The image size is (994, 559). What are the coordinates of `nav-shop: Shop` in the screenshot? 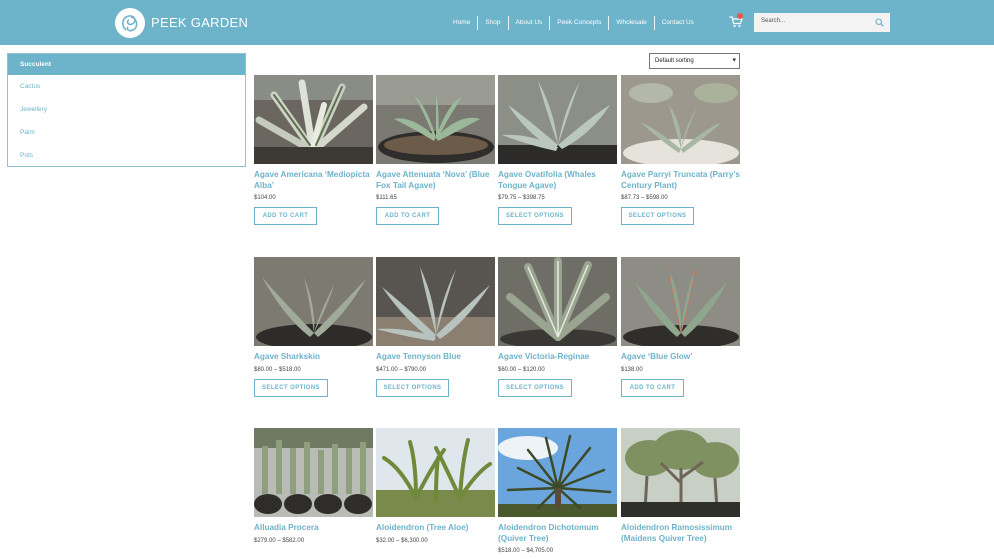 It's located at (492, 23).